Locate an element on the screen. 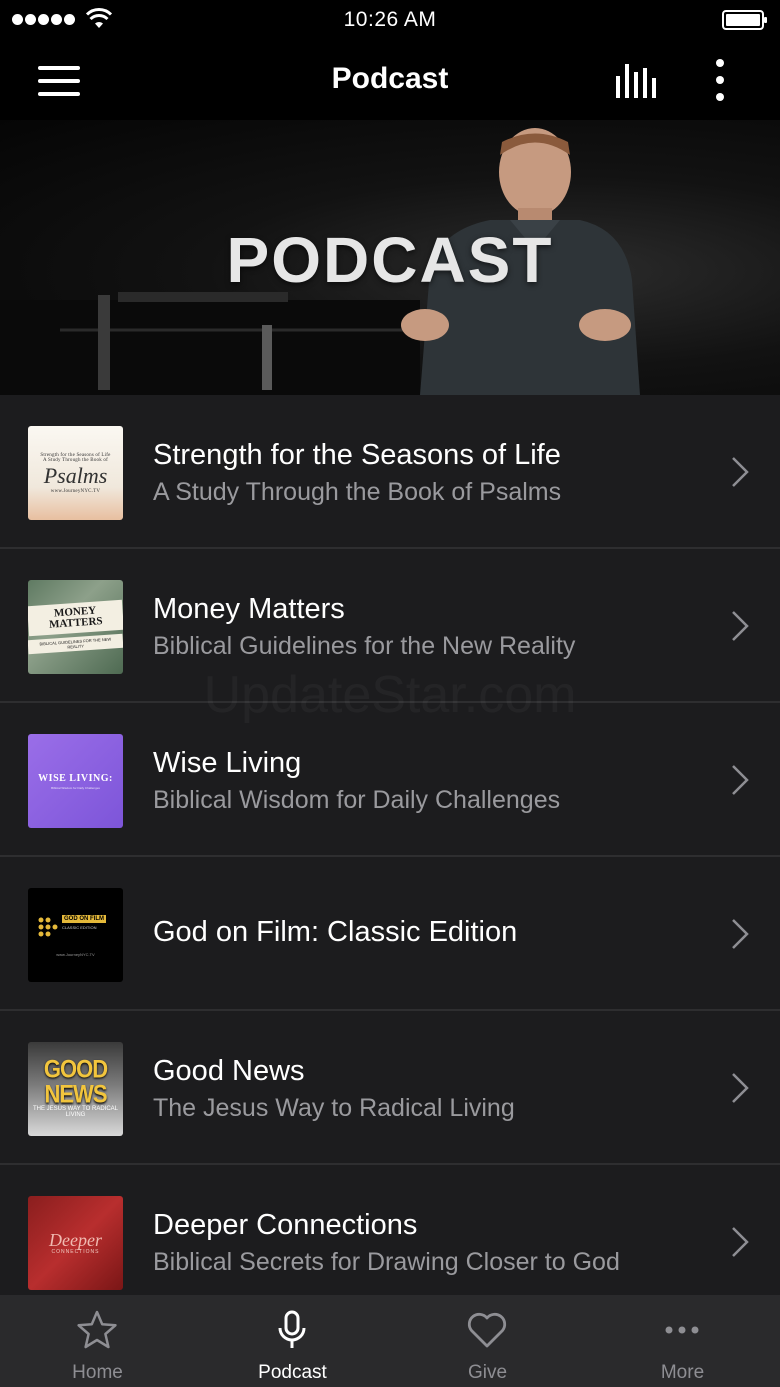 The width and height of the screenshot is (780, 1387). podcast-subtitle: A Study Through the Book of Psalms is located at coordinates (357, 492).